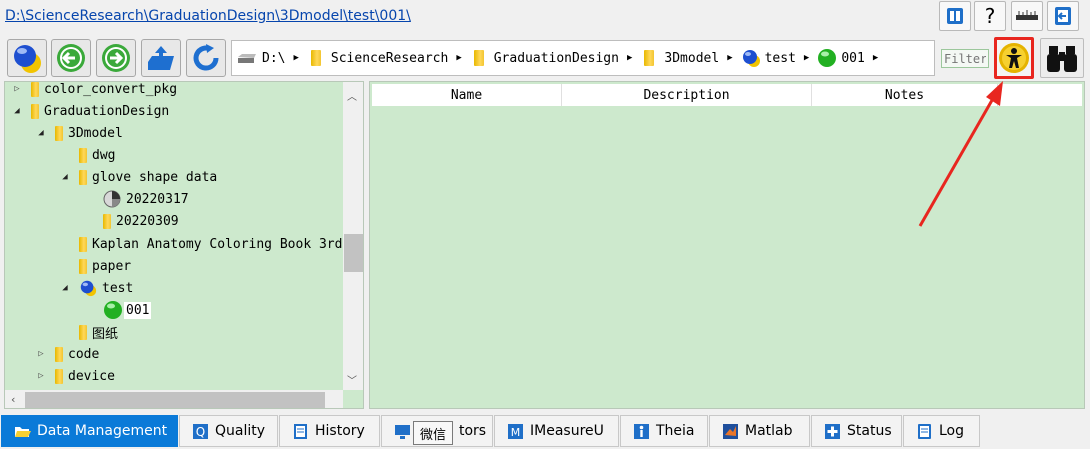  I want to click on folder-open-icon, so click(22, 431).